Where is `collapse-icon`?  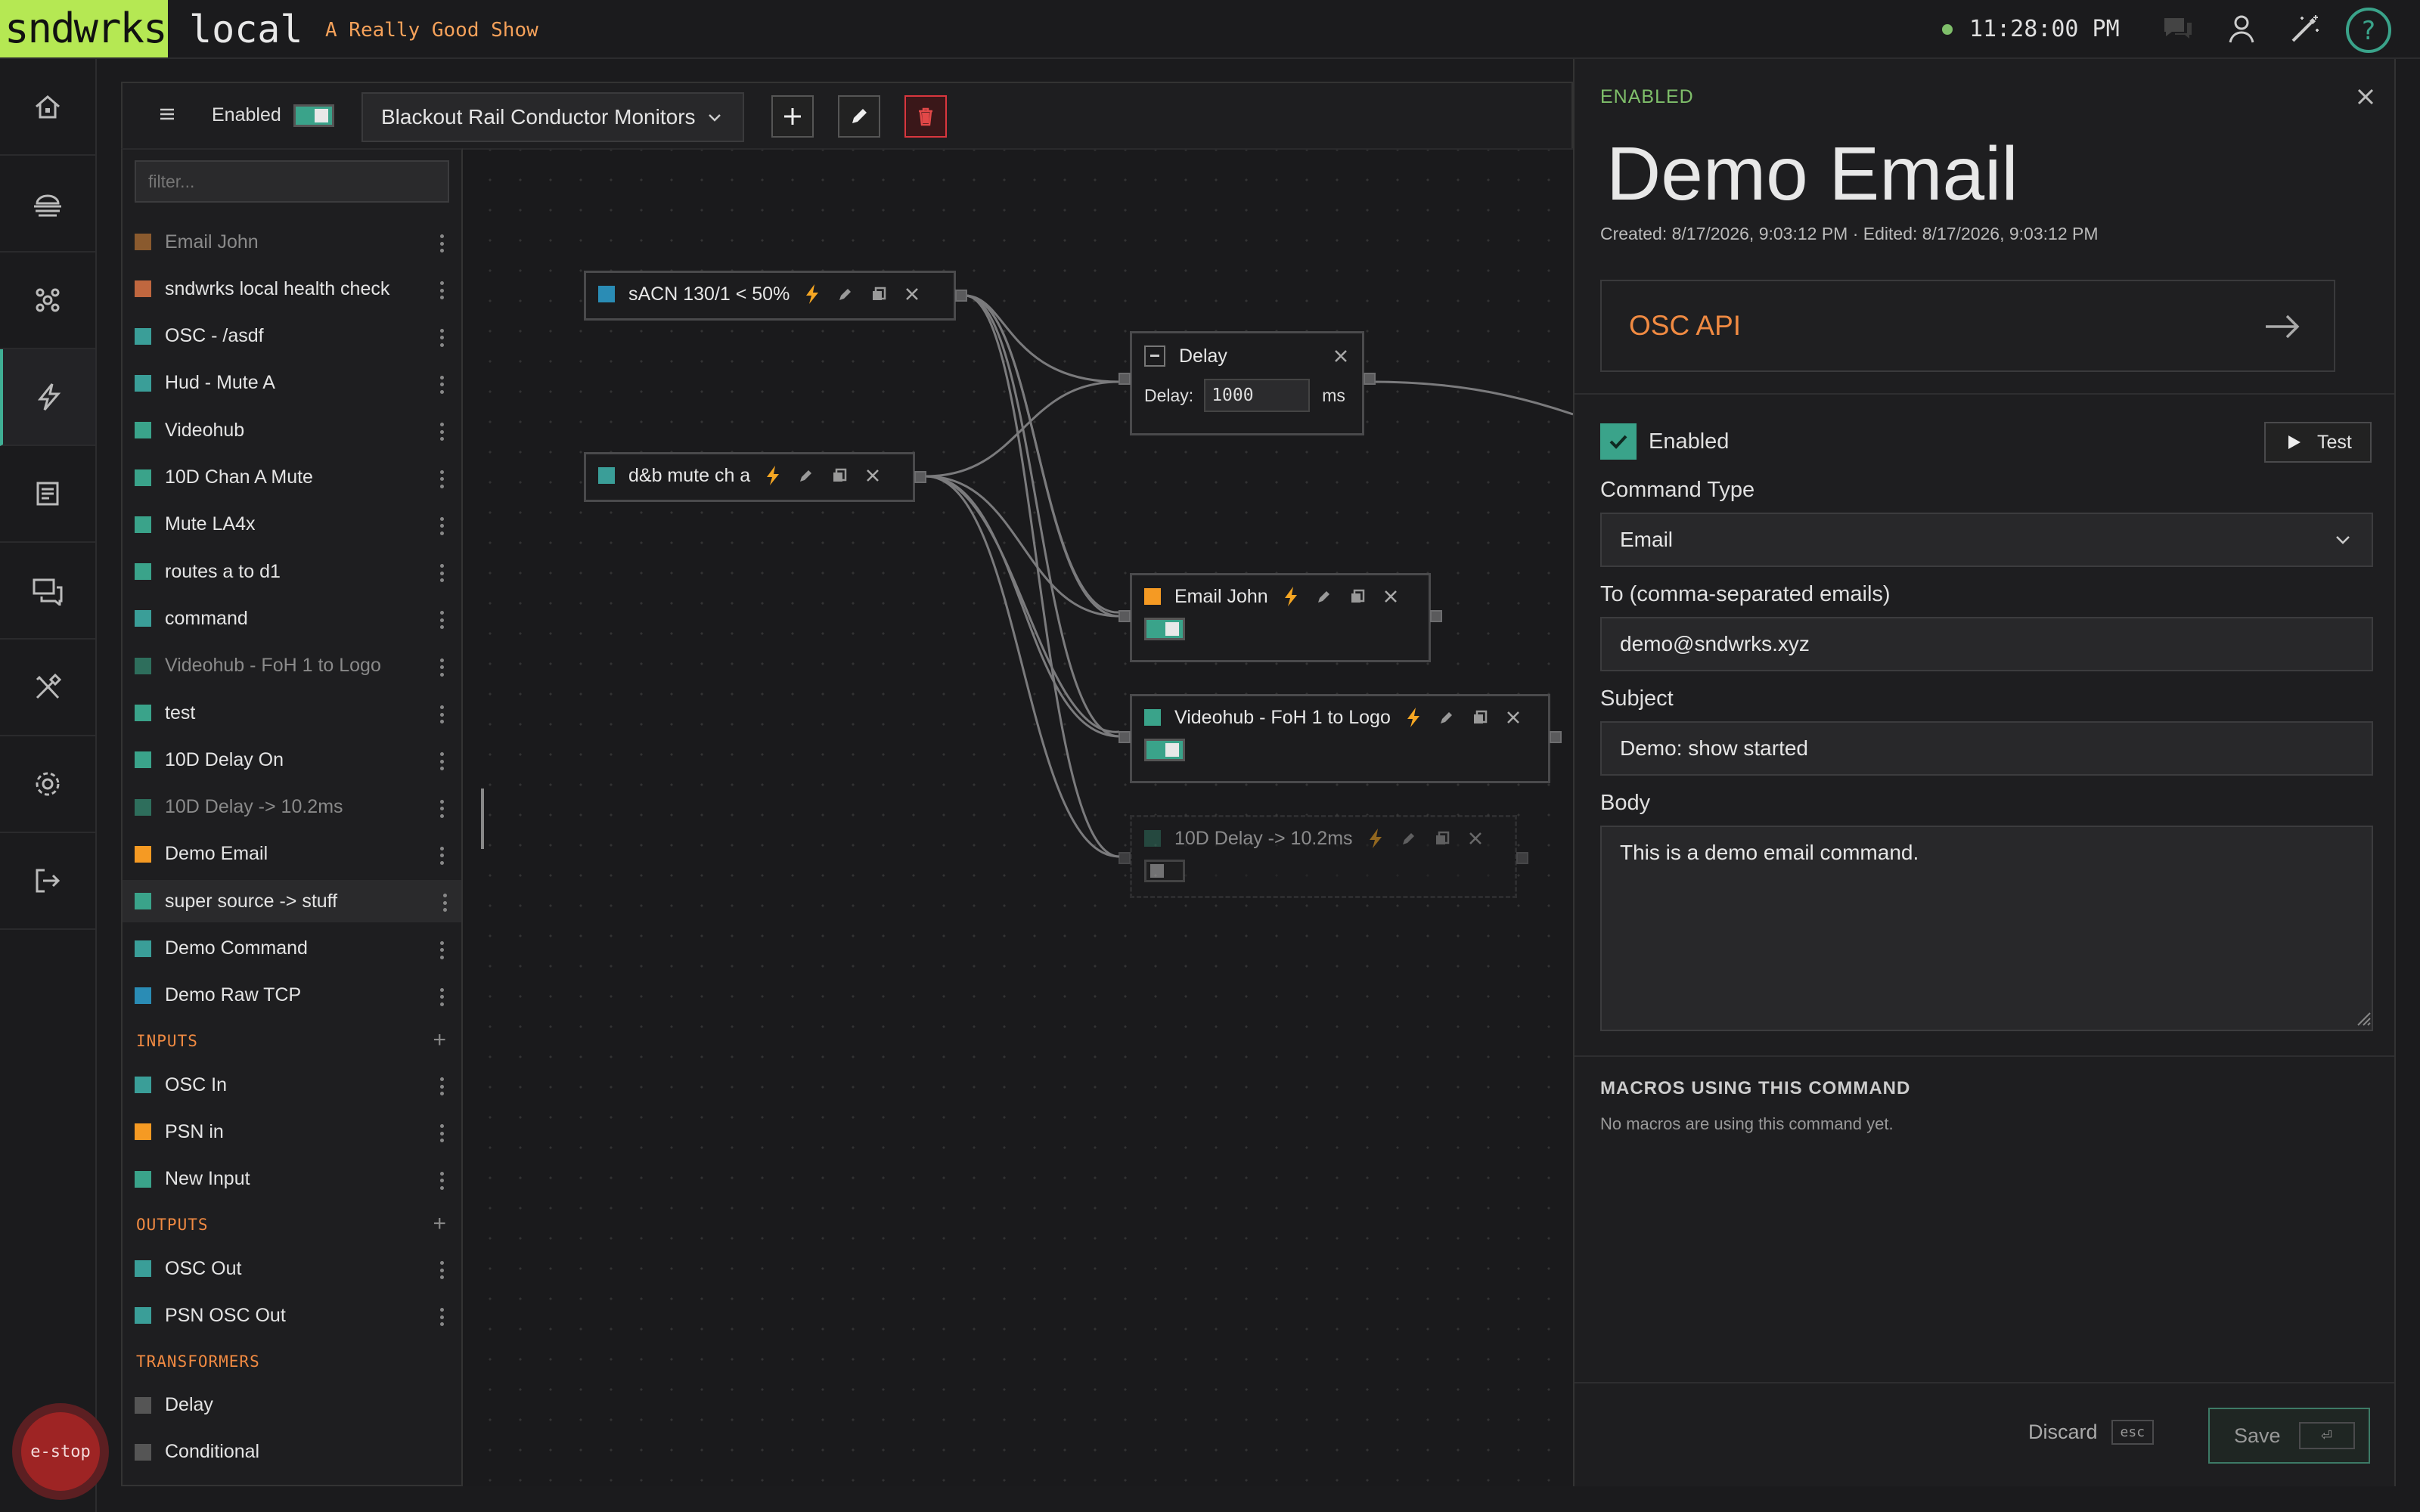
collapse-icon is located at coordinates (1154, 356).